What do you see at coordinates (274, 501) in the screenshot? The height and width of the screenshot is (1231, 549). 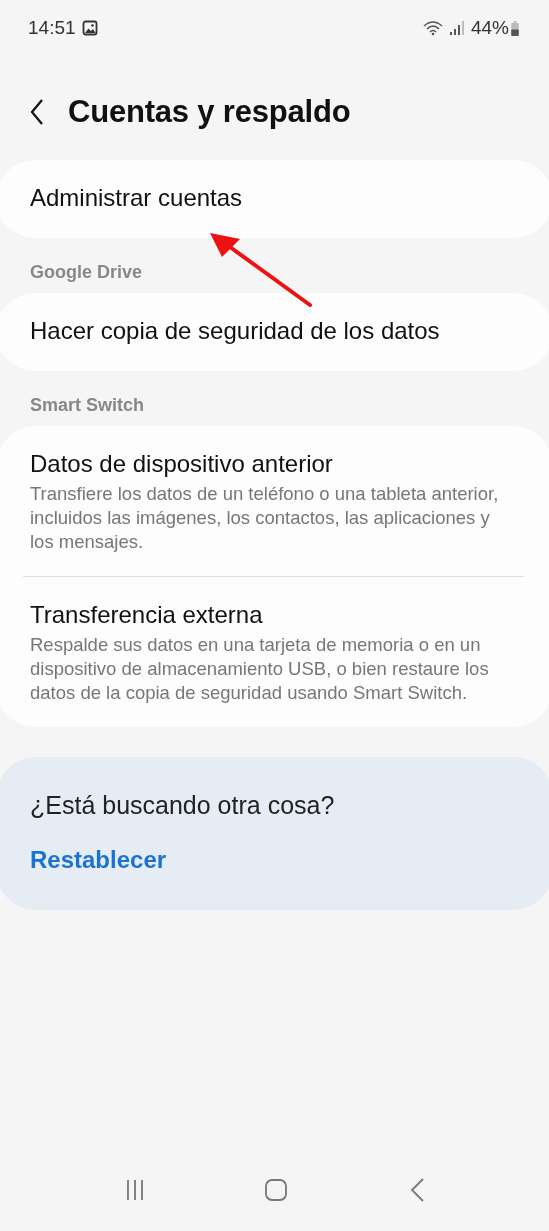 I see `settings-item: Datos de dispositivo anterior Transfiere los datos de un teléfono o una tableta anterior, incluidos las imágenes, los contactos, las aplicaciones y los mensajes.` at bounding box center [274, 501].